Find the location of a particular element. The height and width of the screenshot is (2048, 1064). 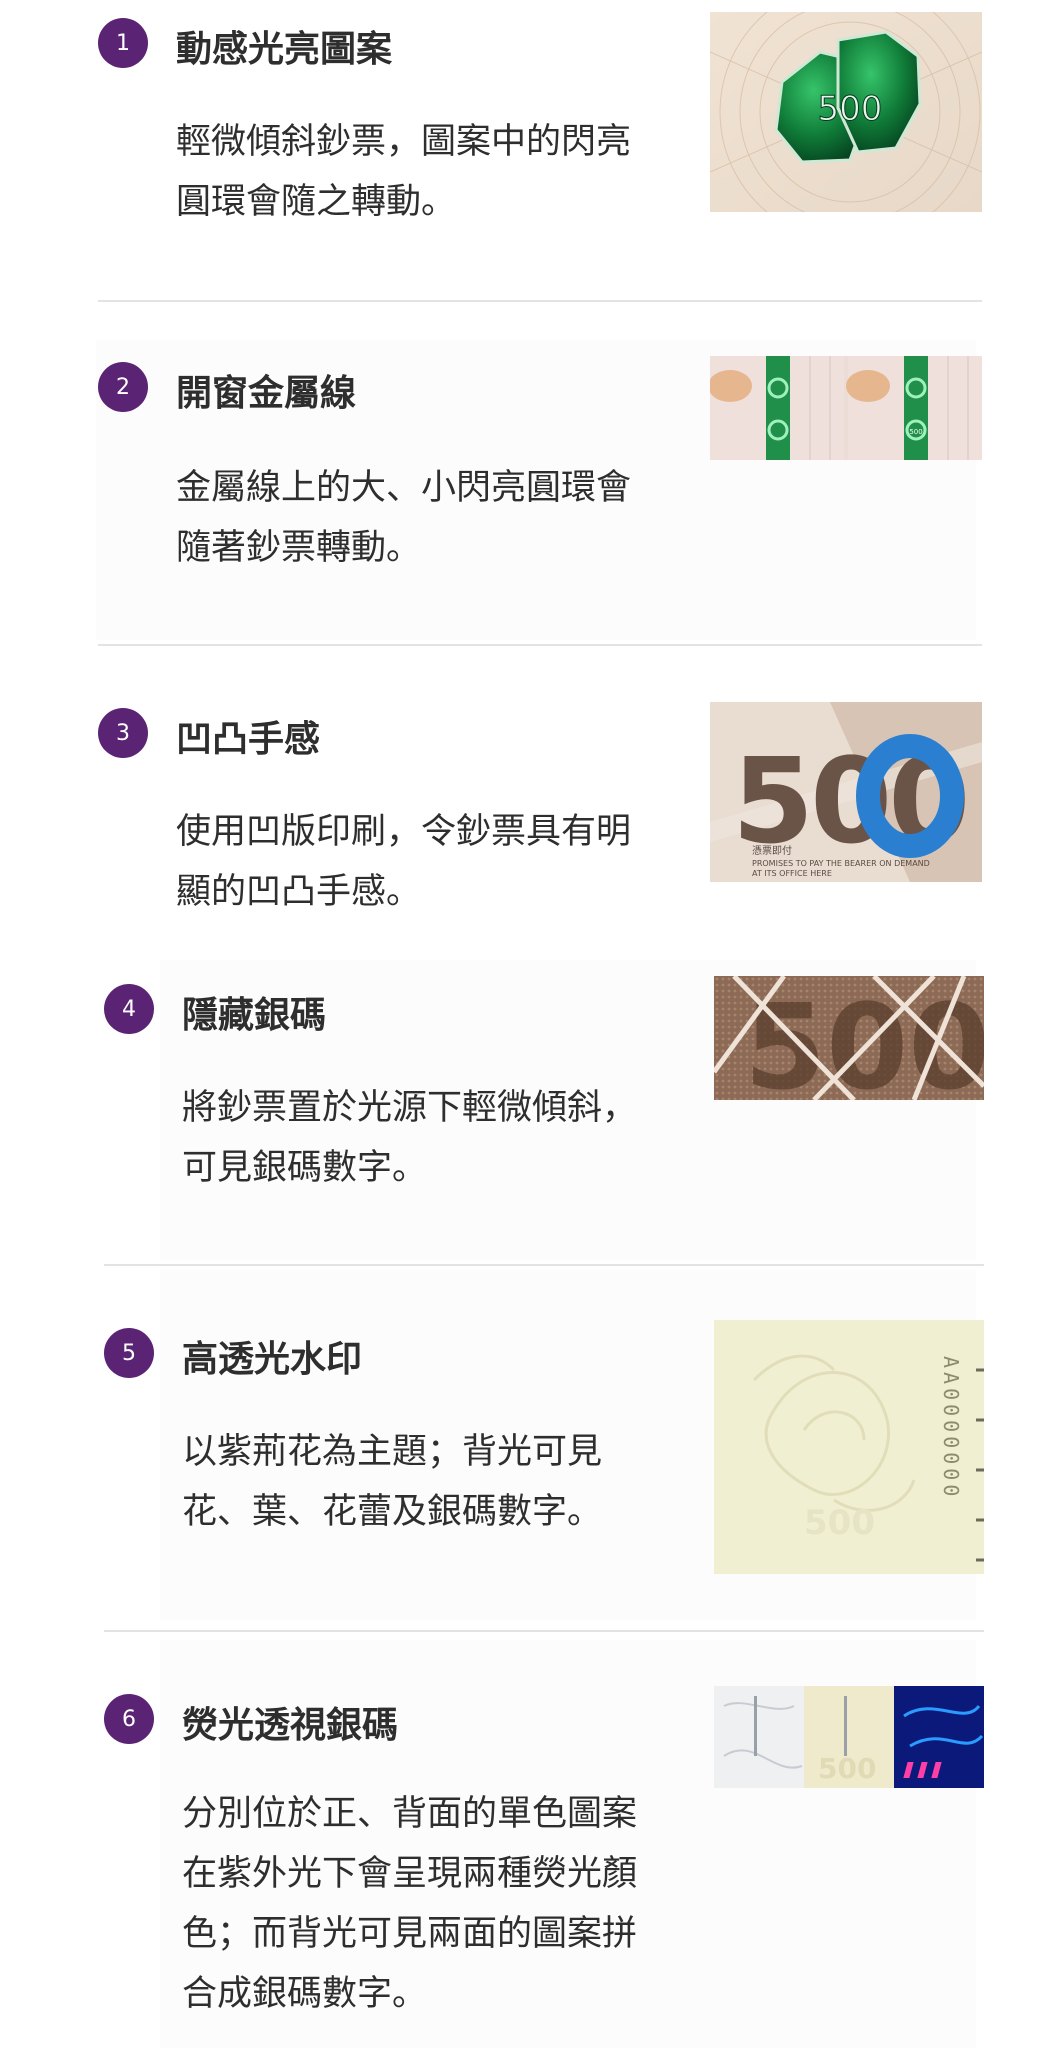

metallic-thread-image: 500 is located at coordinates (846, 408).